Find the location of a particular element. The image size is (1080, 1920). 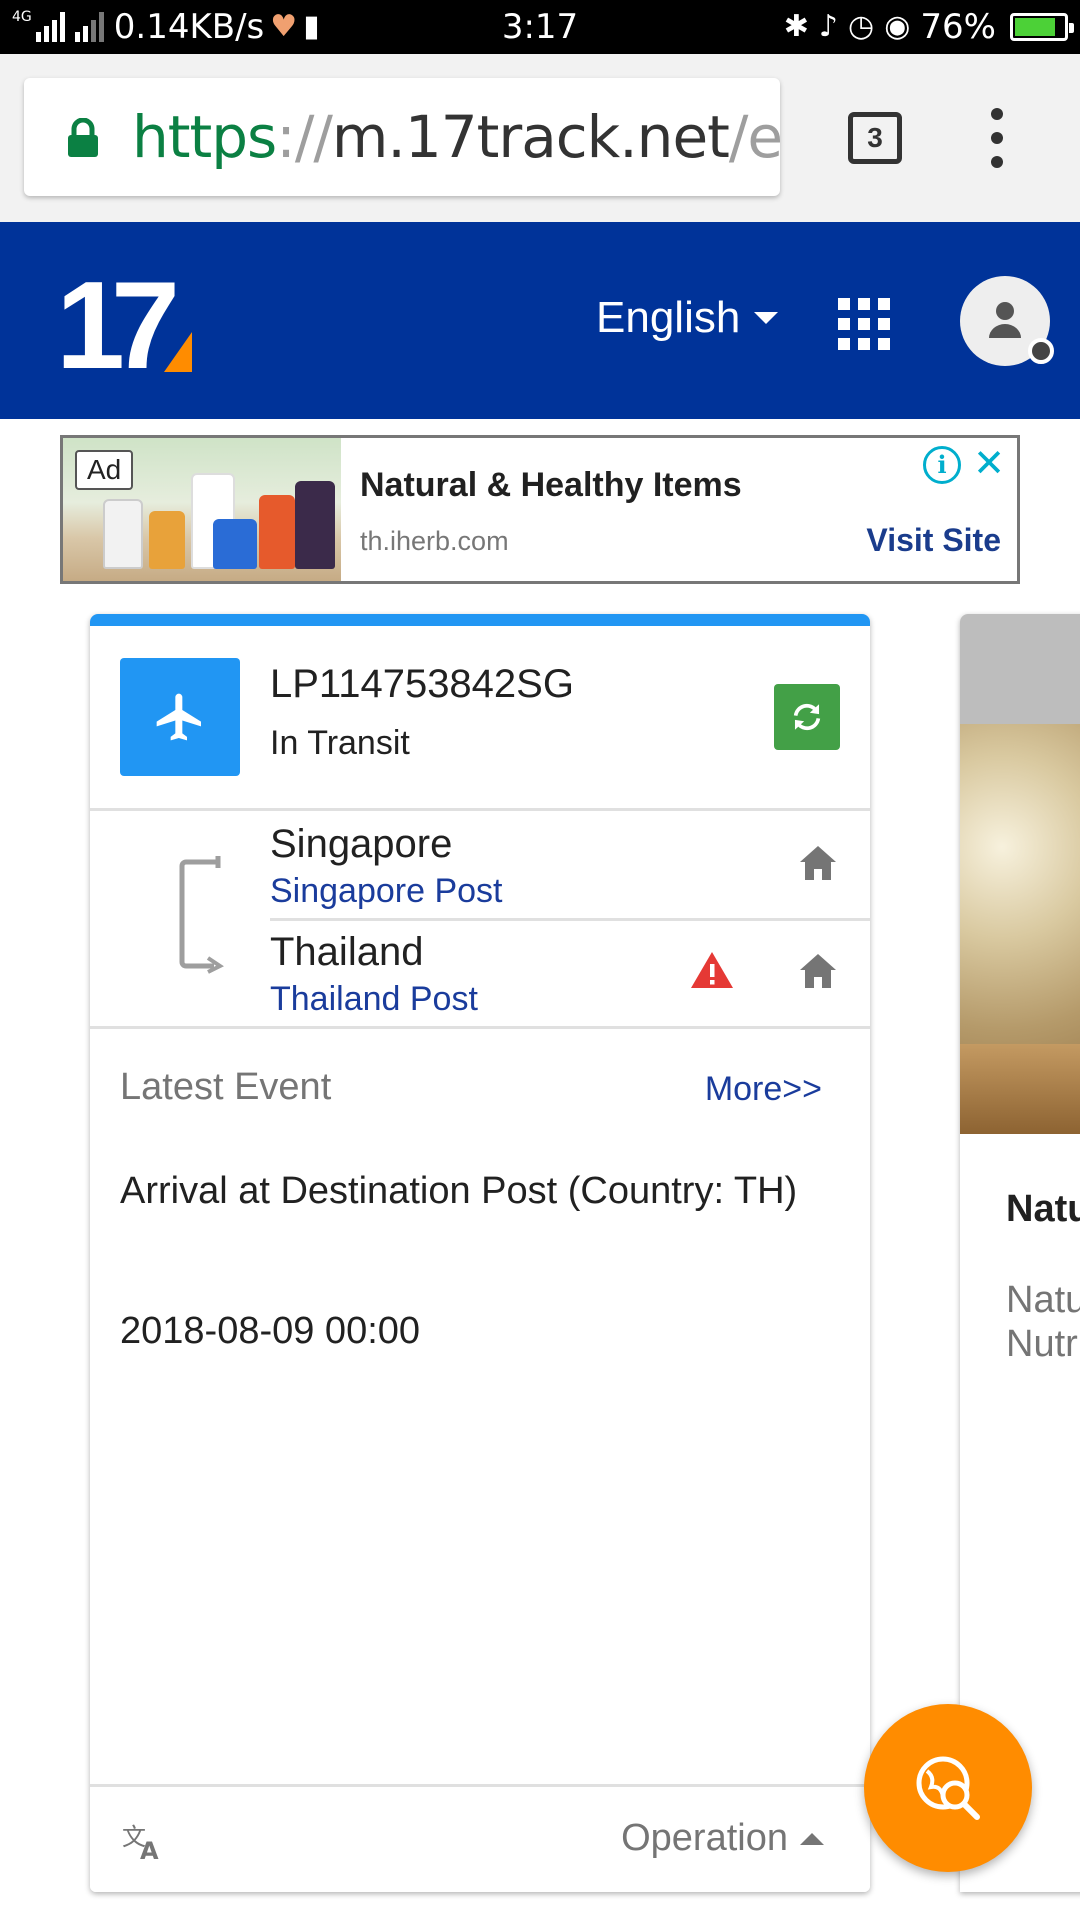

sim-icon: ▮ is located at coordinates (311, 26).